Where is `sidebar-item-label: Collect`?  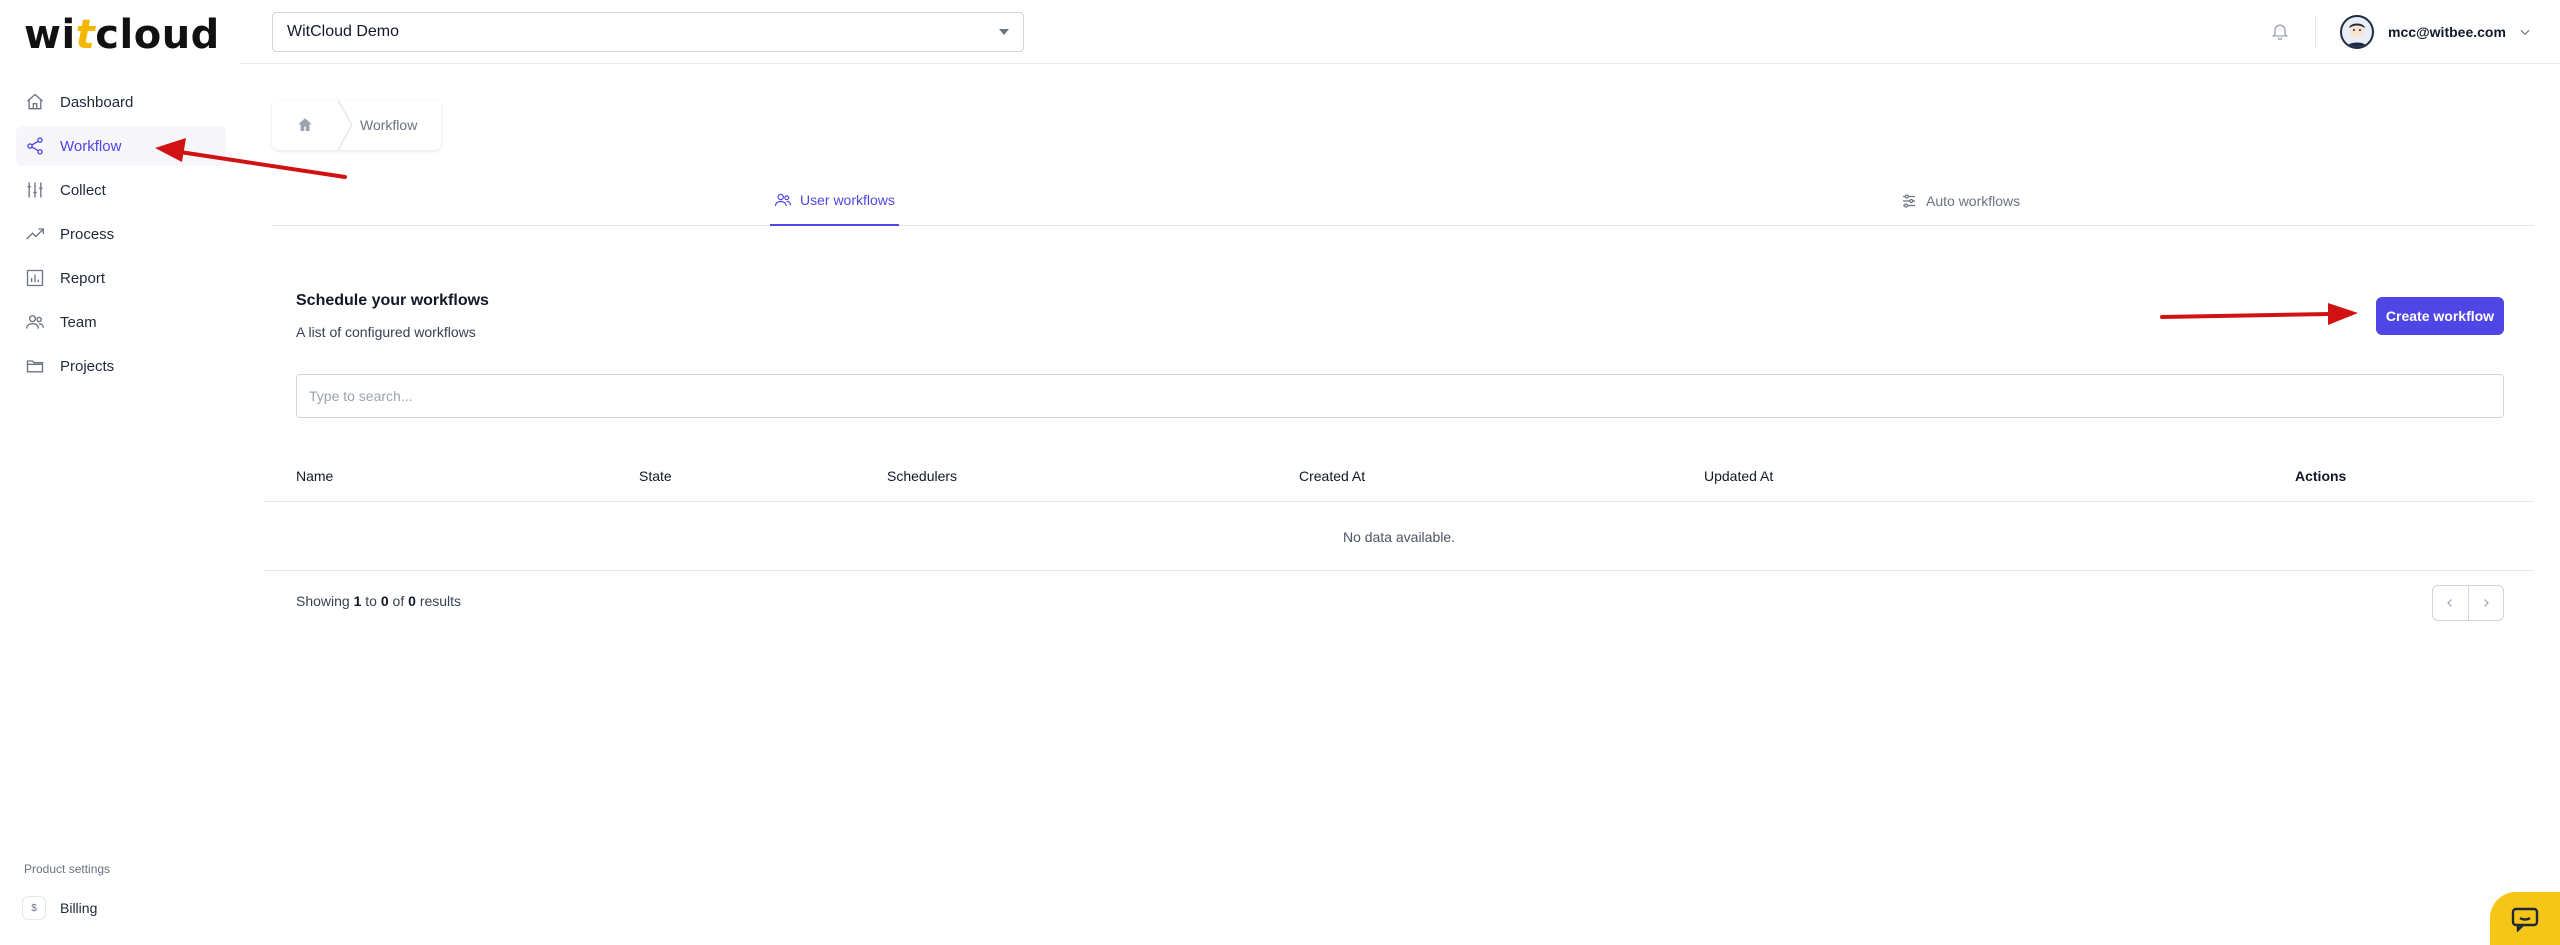
sidebar-item-label: Collect is located at coordinates (83, 190).